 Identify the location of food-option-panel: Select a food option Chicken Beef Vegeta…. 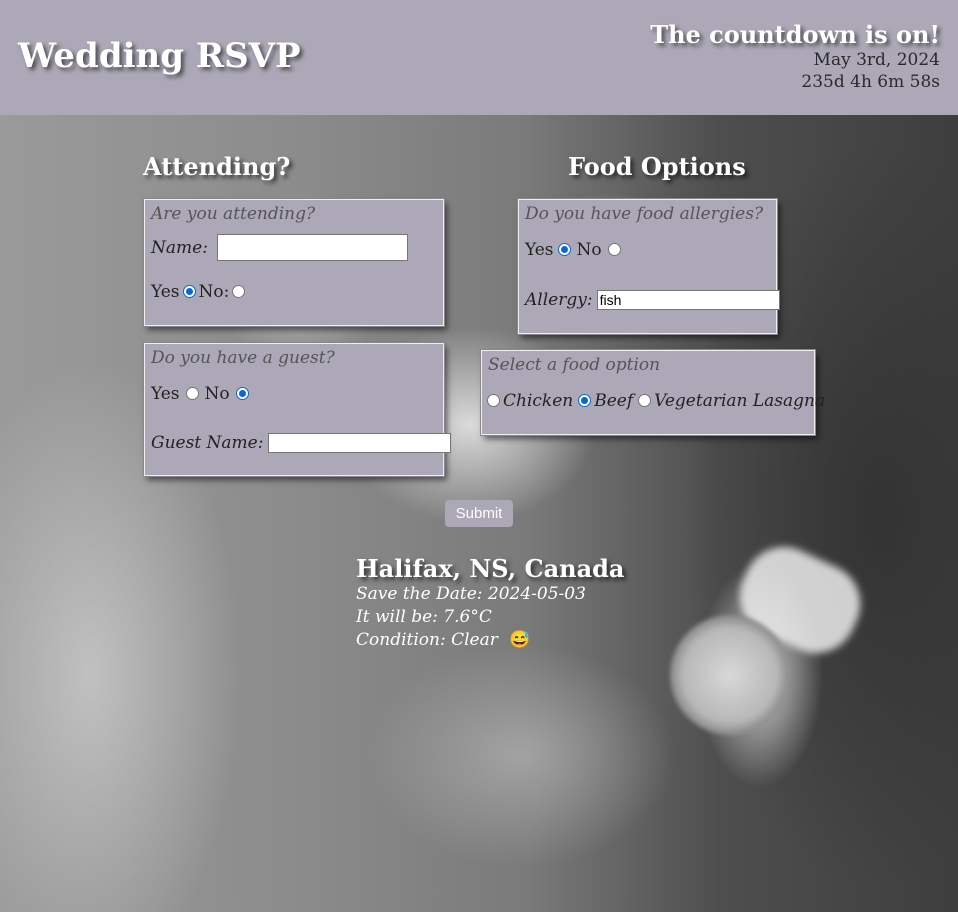
(652, 392).